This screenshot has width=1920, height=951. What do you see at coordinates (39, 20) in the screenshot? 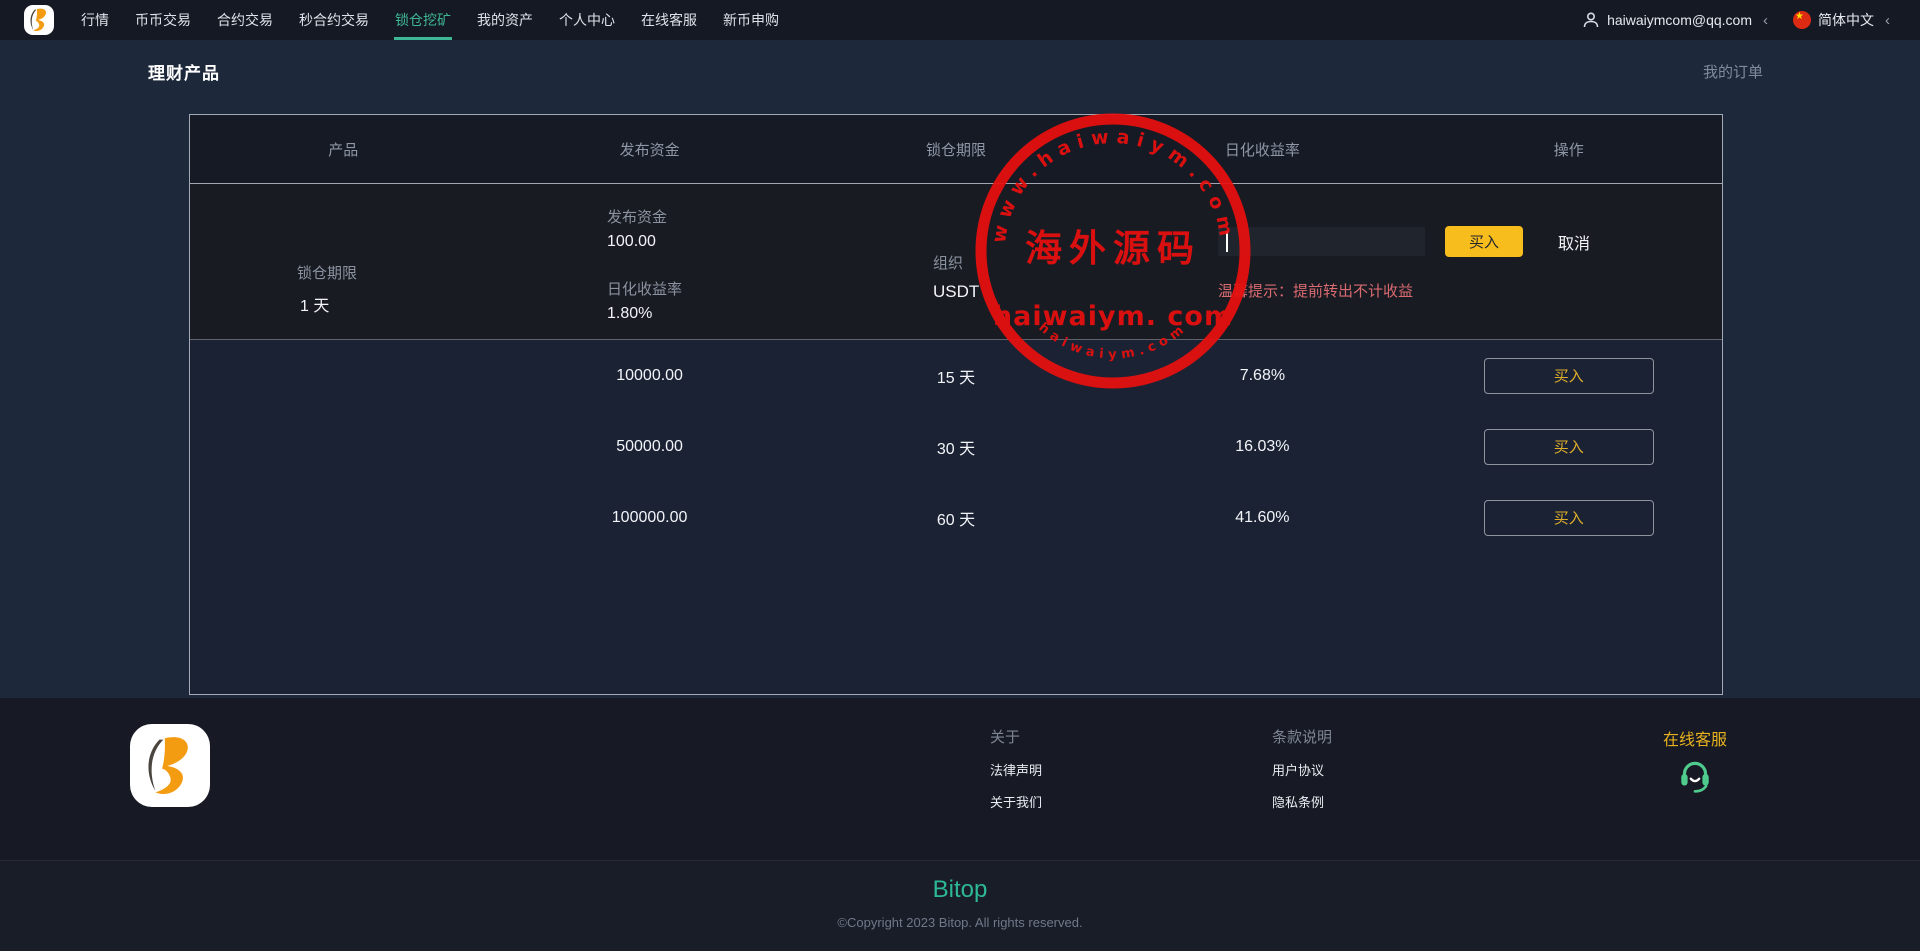
I see `bitop-logo-icon` at bounding box center [39, 20].